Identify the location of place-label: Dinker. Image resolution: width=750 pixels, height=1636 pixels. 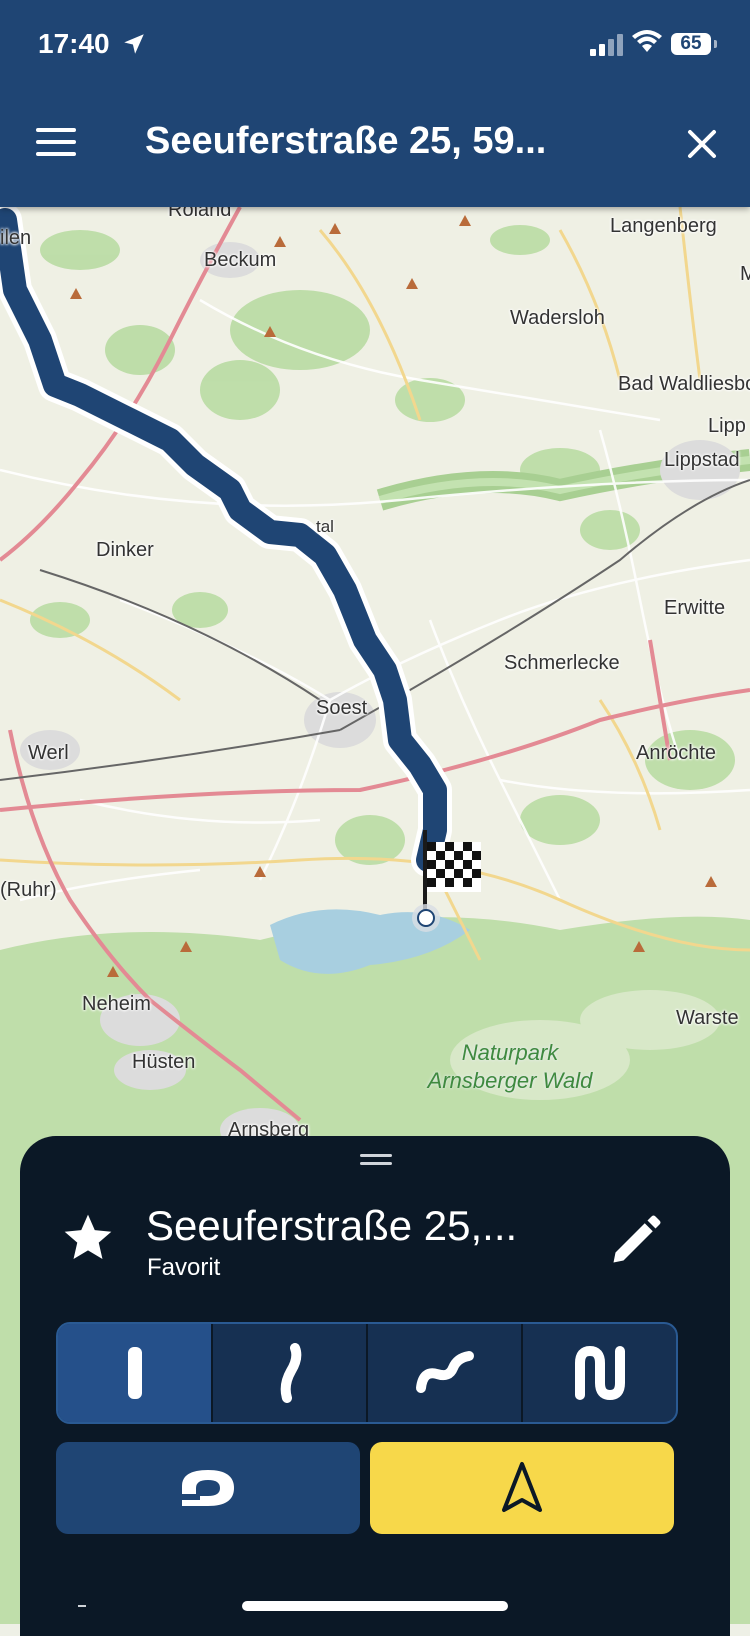
(125, 550).